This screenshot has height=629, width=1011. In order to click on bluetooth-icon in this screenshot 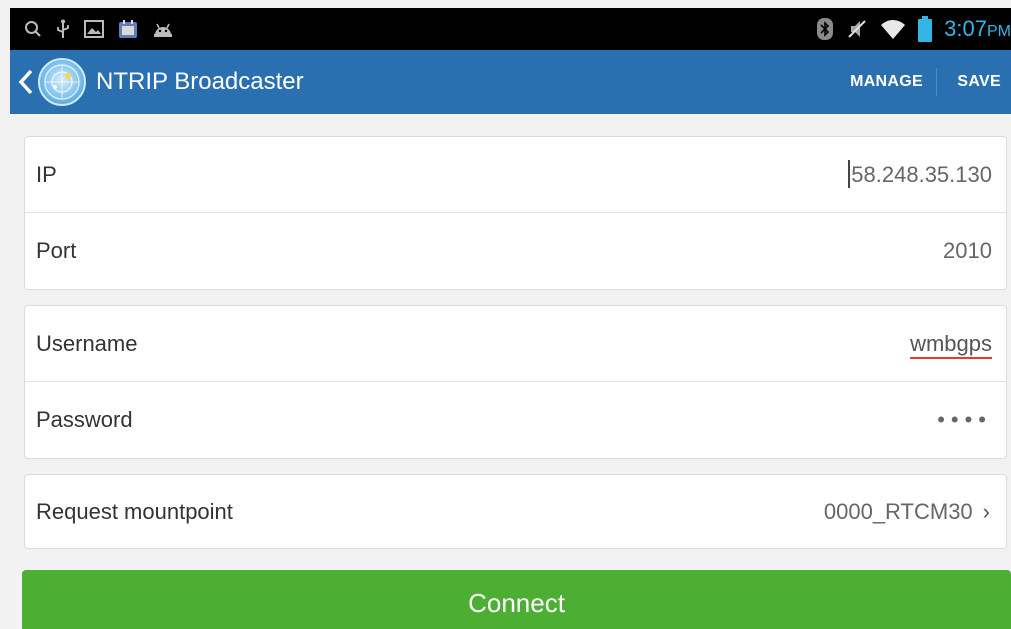, I will do `click(825, 29)`.